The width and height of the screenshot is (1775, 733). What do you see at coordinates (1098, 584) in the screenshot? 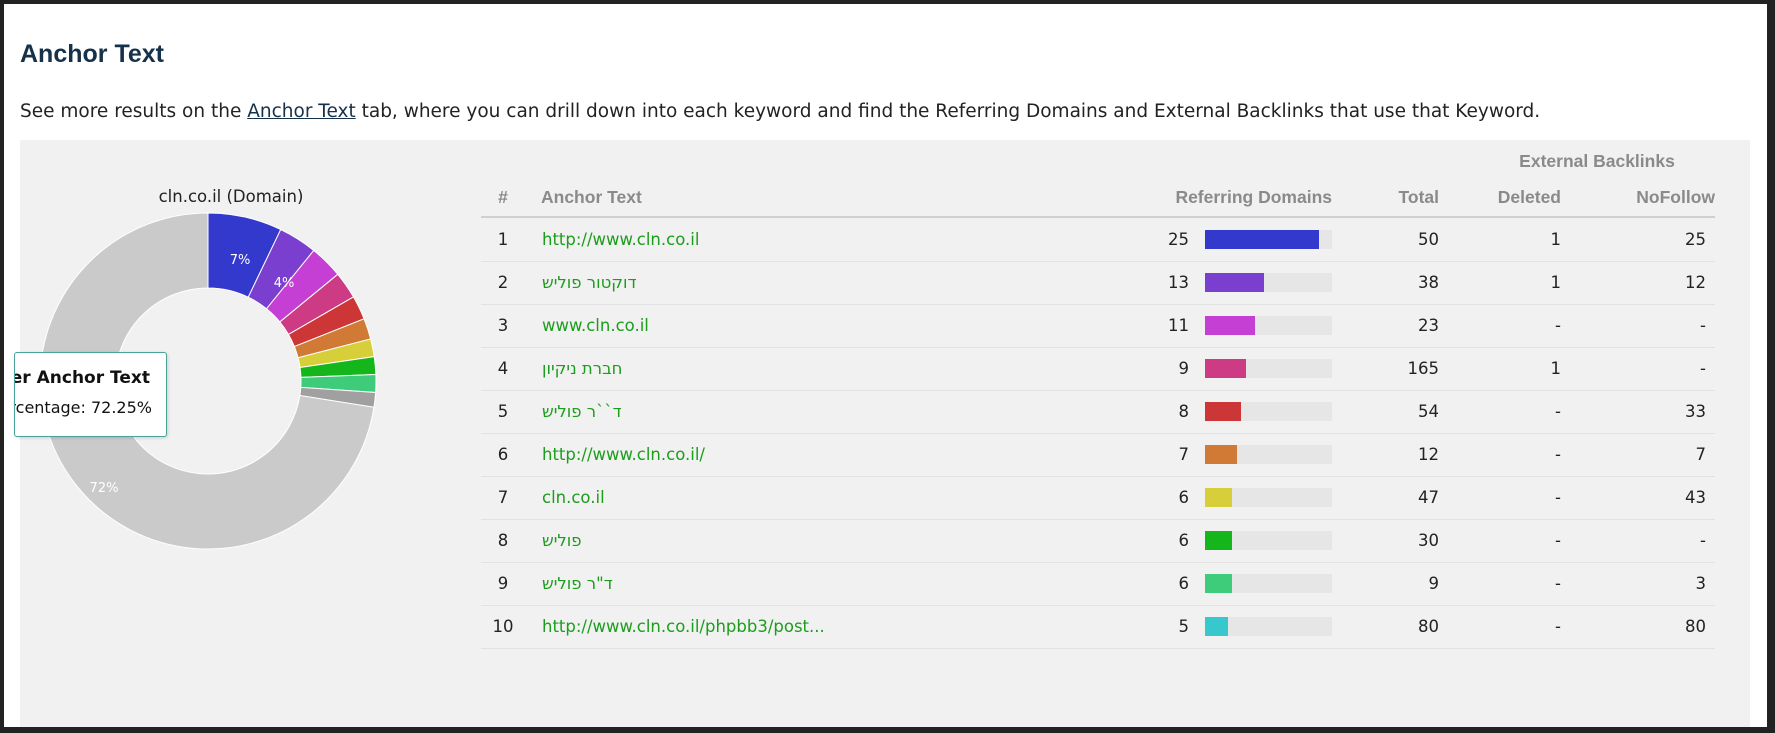
I see `table-row: 9 ד"ר פוליש 6 9 - 3` at bounding box center [1098, 584].